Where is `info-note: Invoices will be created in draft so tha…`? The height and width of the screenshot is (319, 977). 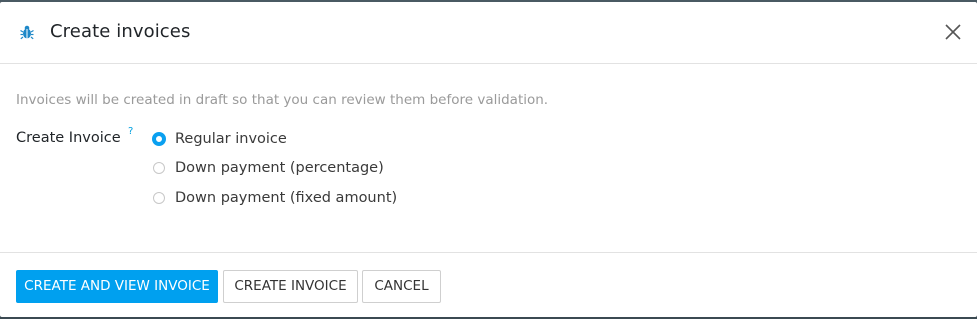 info-note: Invoices will be created in draft so tha… is located at coordinates (282, 100).